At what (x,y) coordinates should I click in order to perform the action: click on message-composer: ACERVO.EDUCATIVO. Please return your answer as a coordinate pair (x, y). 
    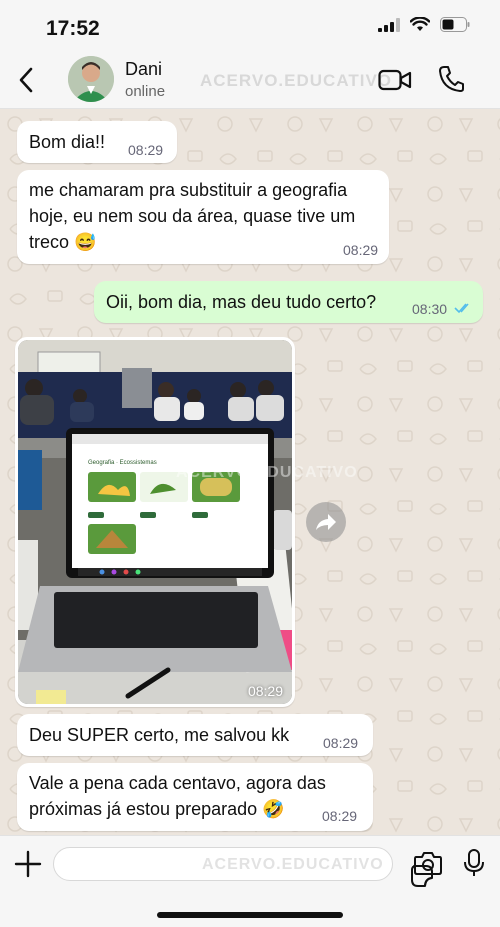
    Looking at the image, I should click on (250, 881).